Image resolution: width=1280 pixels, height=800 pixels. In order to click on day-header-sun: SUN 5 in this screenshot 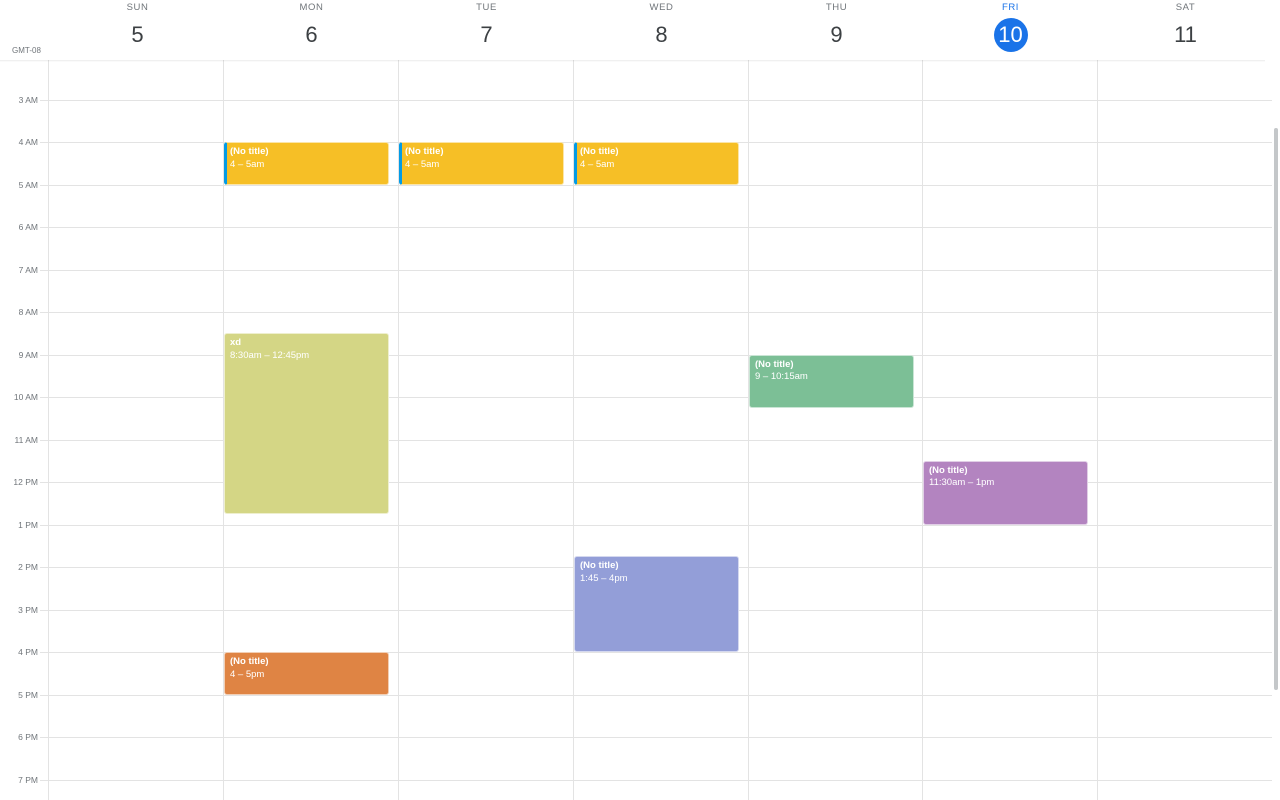, I will do `click(137, 30)`.